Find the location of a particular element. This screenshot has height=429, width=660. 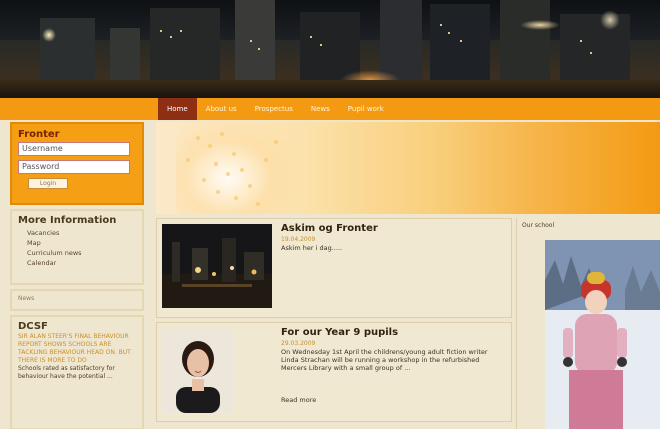

article-image-portrait is located at coordinates (198, 371).